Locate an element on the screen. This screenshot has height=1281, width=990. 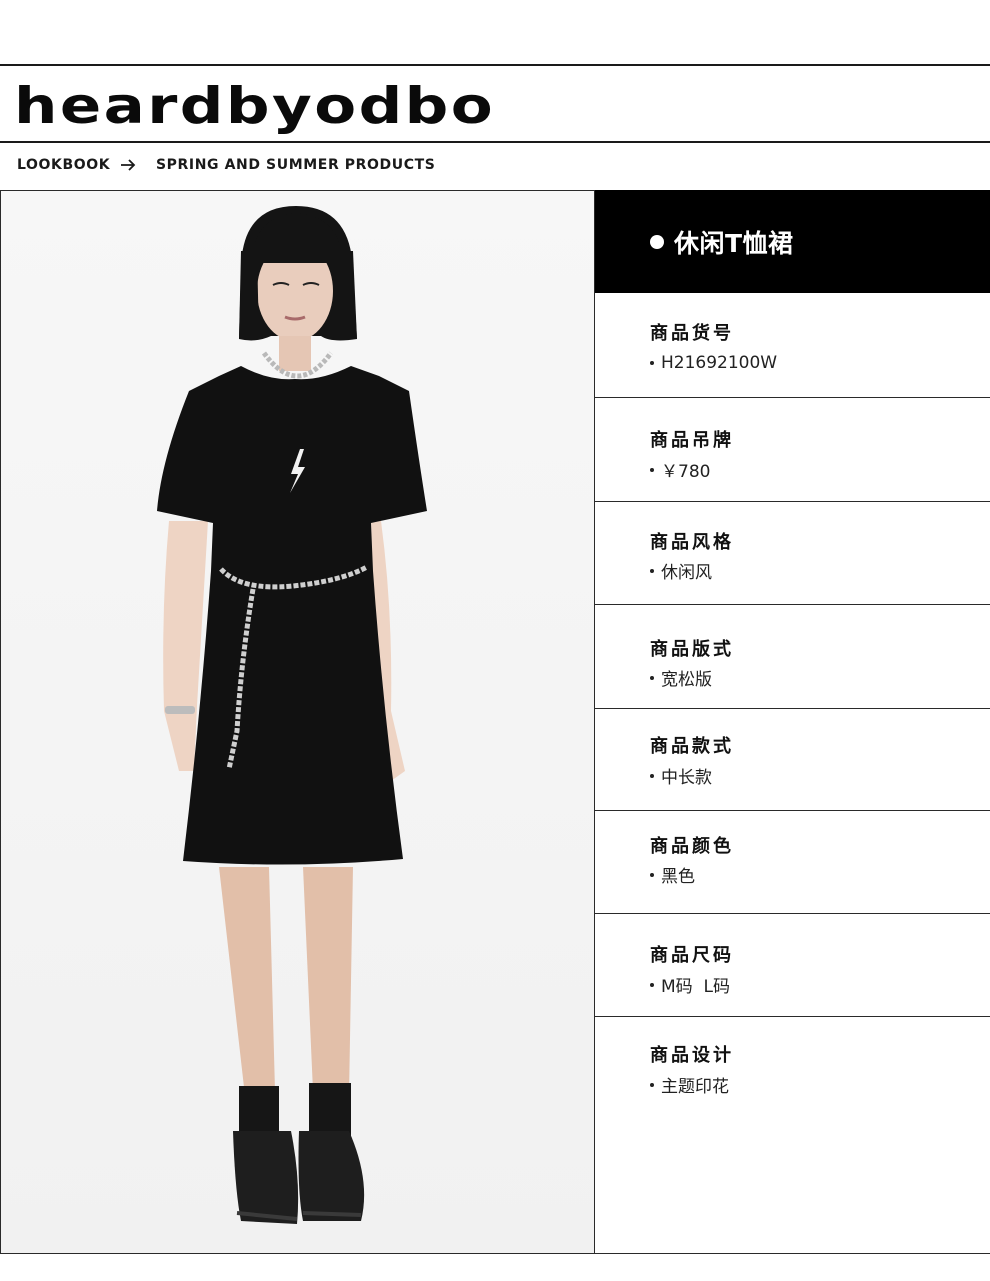
attribute-row-design: 商品设计 主题印花 is located at coordinates (792, 1135).